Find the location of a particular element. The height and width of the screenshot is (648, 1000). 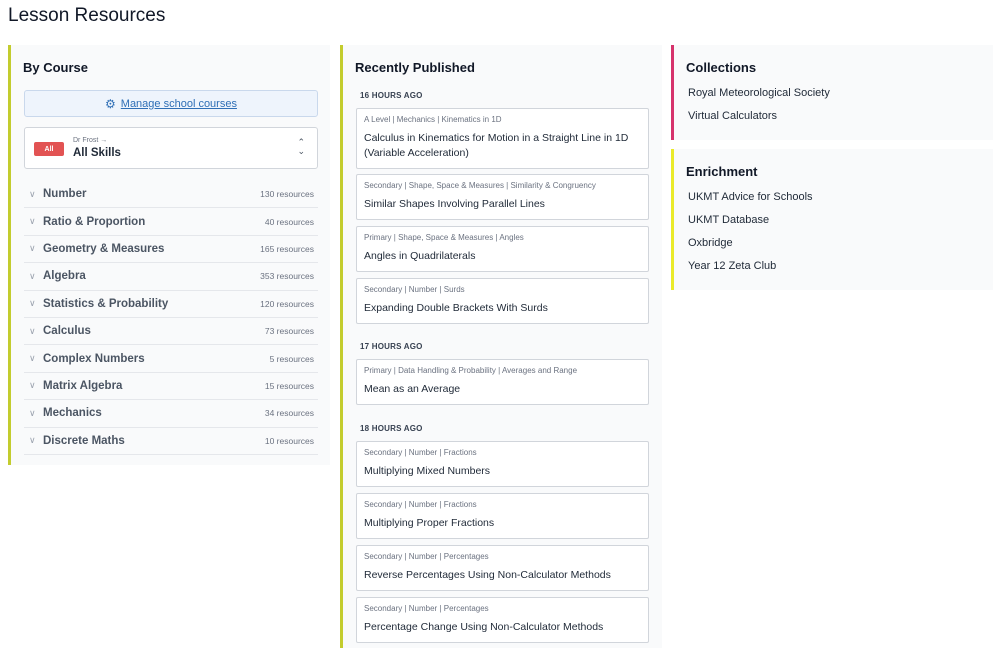

course-count: 73 resources is located at coordinates (289, 331).